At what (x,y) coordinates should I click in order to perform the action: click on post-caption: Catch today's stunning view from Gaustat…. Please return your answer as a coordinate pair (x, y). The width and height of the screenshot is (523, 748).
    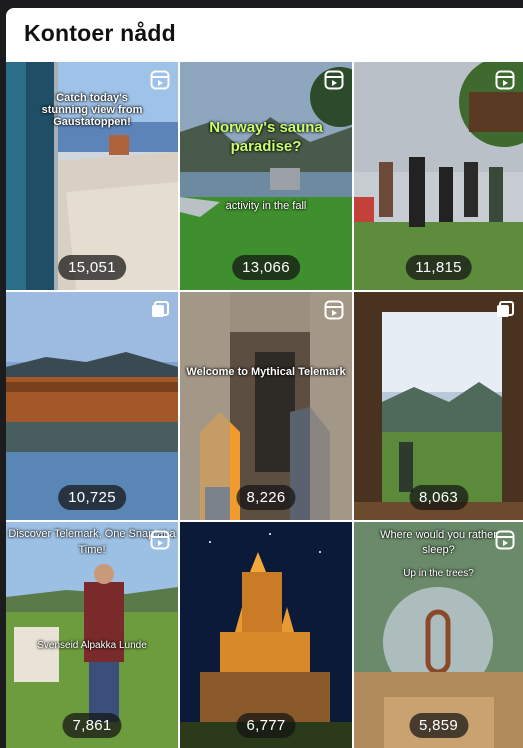
    Looking at the image, I should click on (92, 110).